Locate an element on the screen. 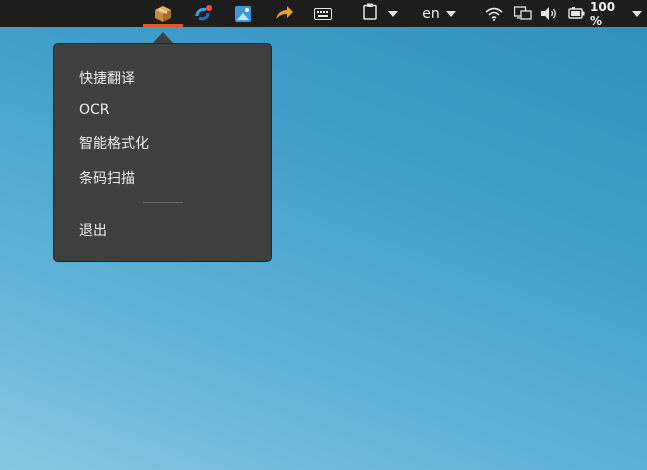 This screenshot has width=647, height=470. package-app-indicator-icon is located at coordinates (163, 13).